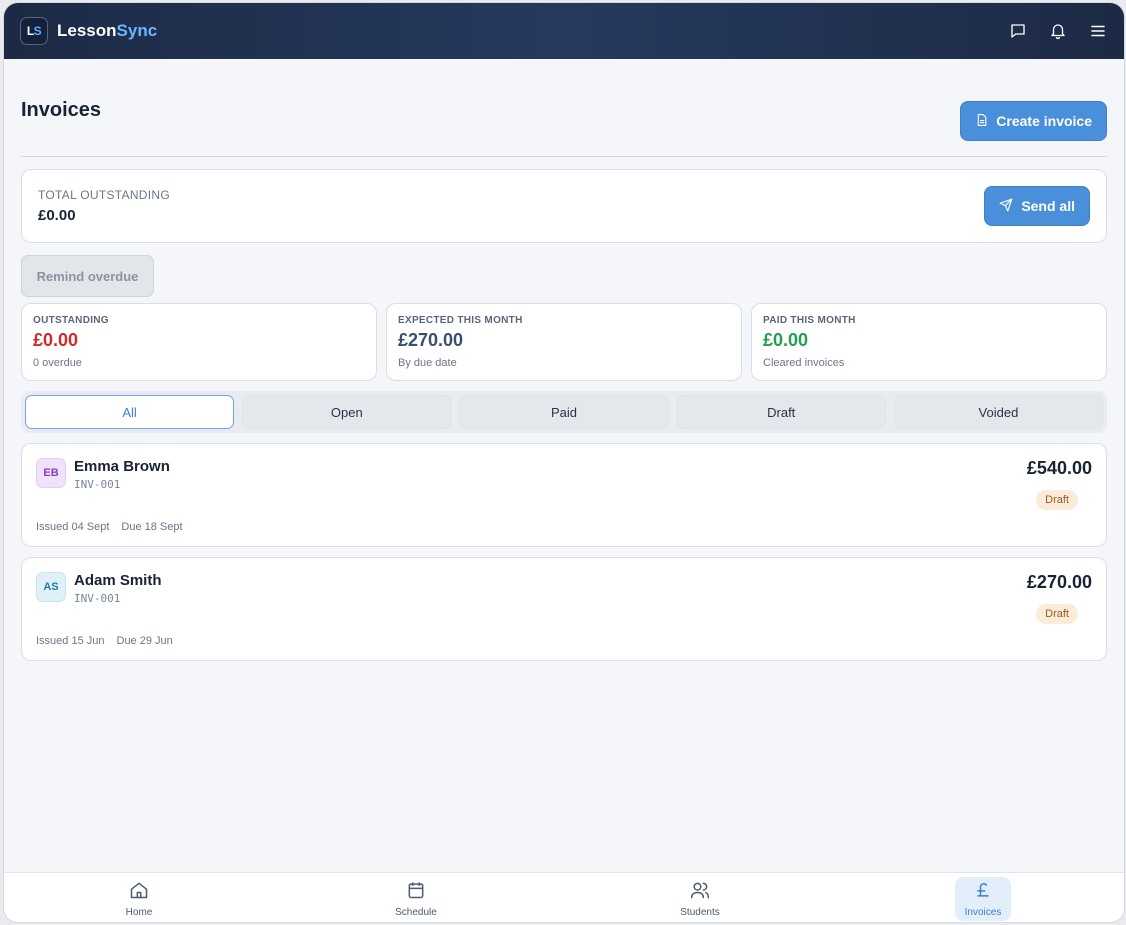 This screenshot has height=925, width=1126. I want to click on invoice-due: Due 18 Sept, so click(152, 527).